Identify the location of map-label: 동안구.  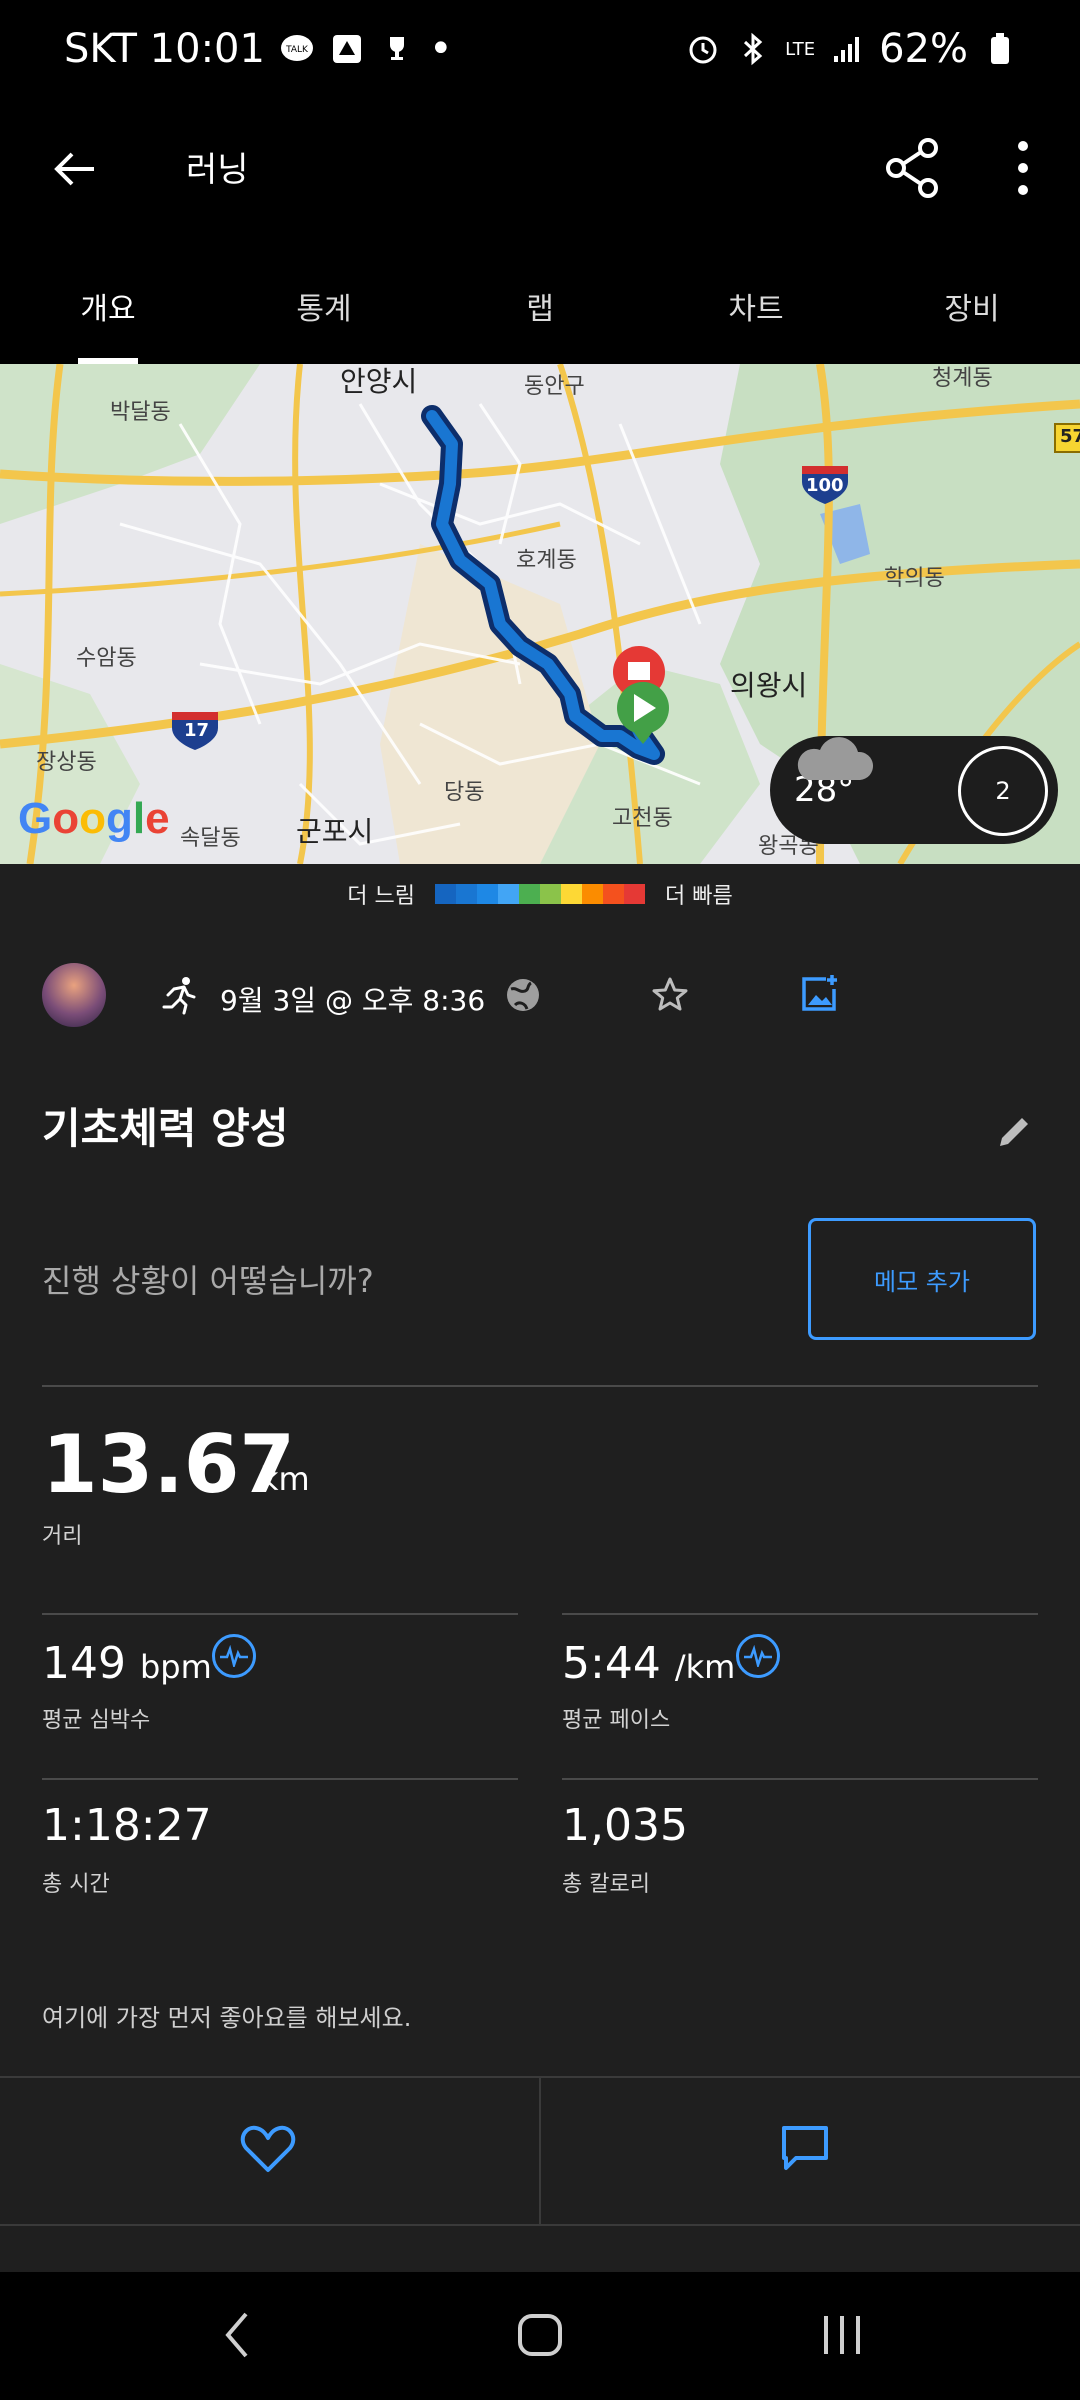
(554, 386).